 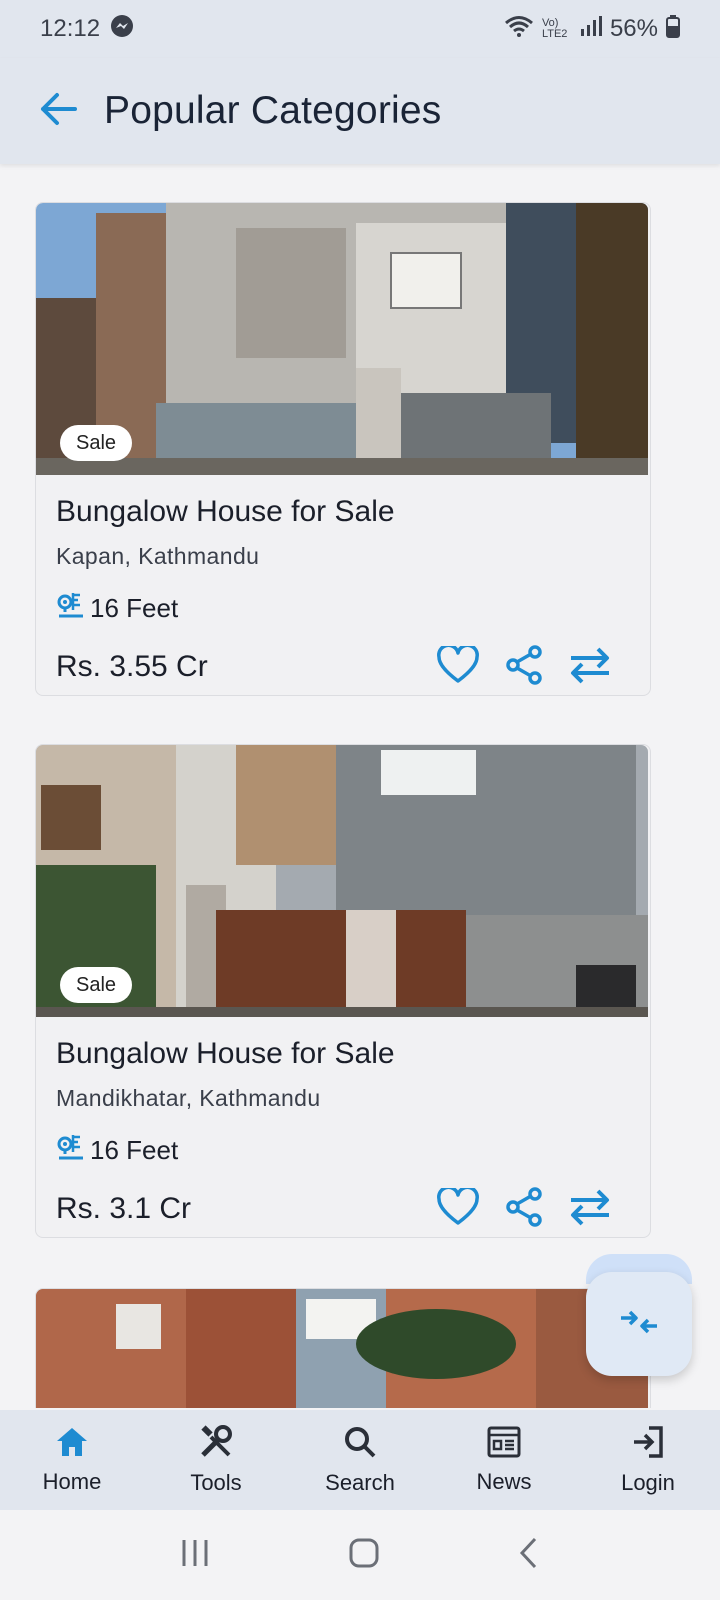 What do you see at coordinates (216, 1482) in the screenshot?
I see `nav-tools-label: Tools` at bounding box center [216, 1482].